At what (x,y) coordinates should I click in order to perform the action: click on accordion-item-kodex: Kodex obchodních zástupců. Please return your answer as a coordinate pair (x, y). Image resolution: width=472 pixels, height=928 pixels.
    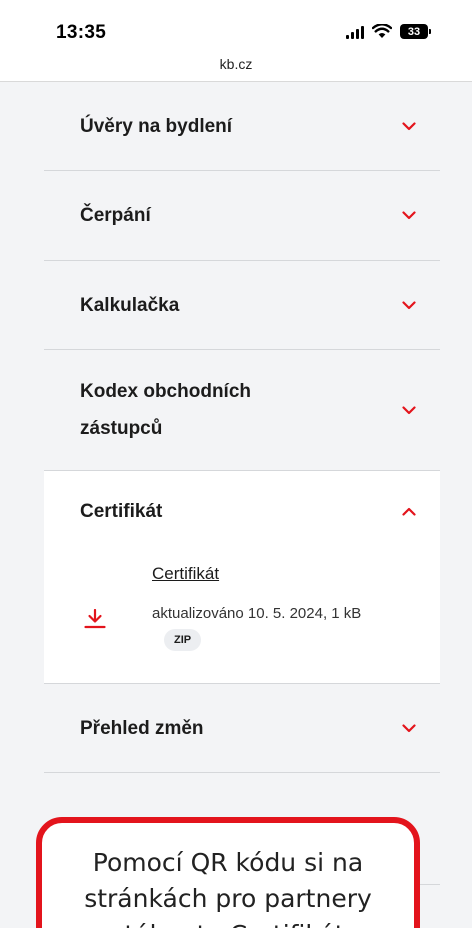
    Looking at the image, I should click on (242, 410).